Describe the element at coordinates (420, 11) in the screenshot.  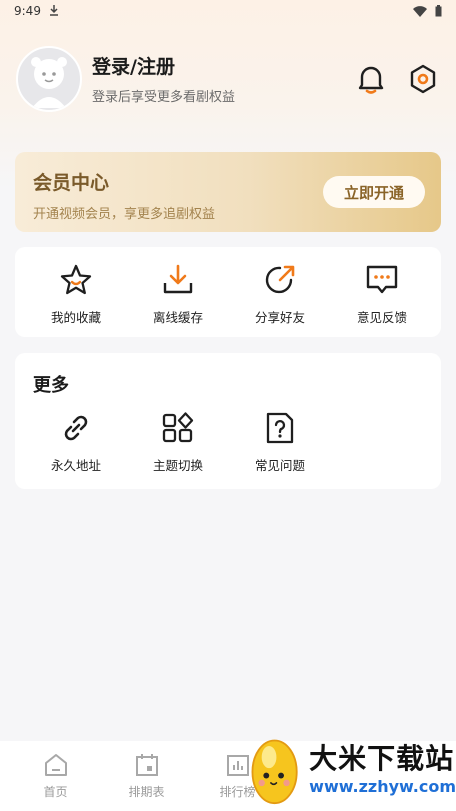
I see `wifi-icon` at that location.